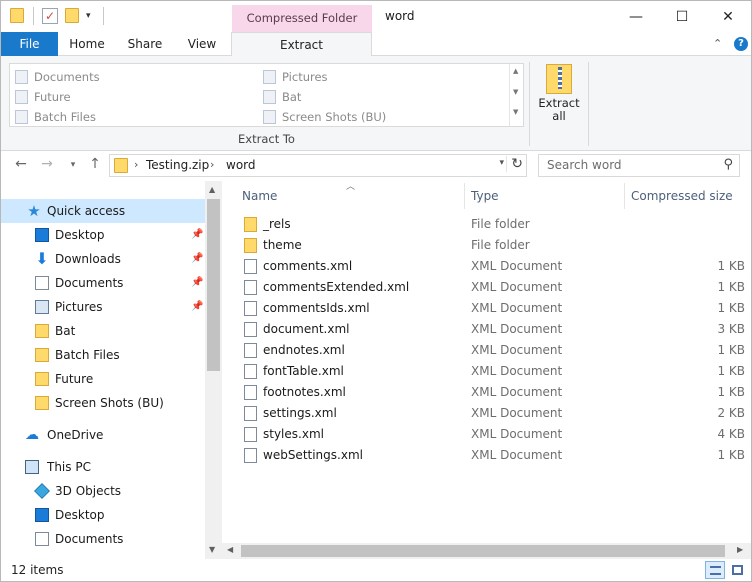  I want to click on extract-to-documents: Documents, so click(56, 77).